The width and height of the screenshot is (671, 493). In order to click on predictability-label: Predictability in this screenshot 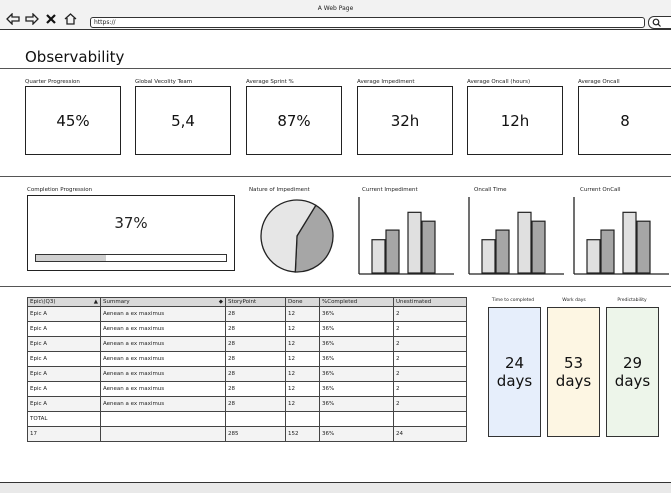, I will do `click(632, 300)`.